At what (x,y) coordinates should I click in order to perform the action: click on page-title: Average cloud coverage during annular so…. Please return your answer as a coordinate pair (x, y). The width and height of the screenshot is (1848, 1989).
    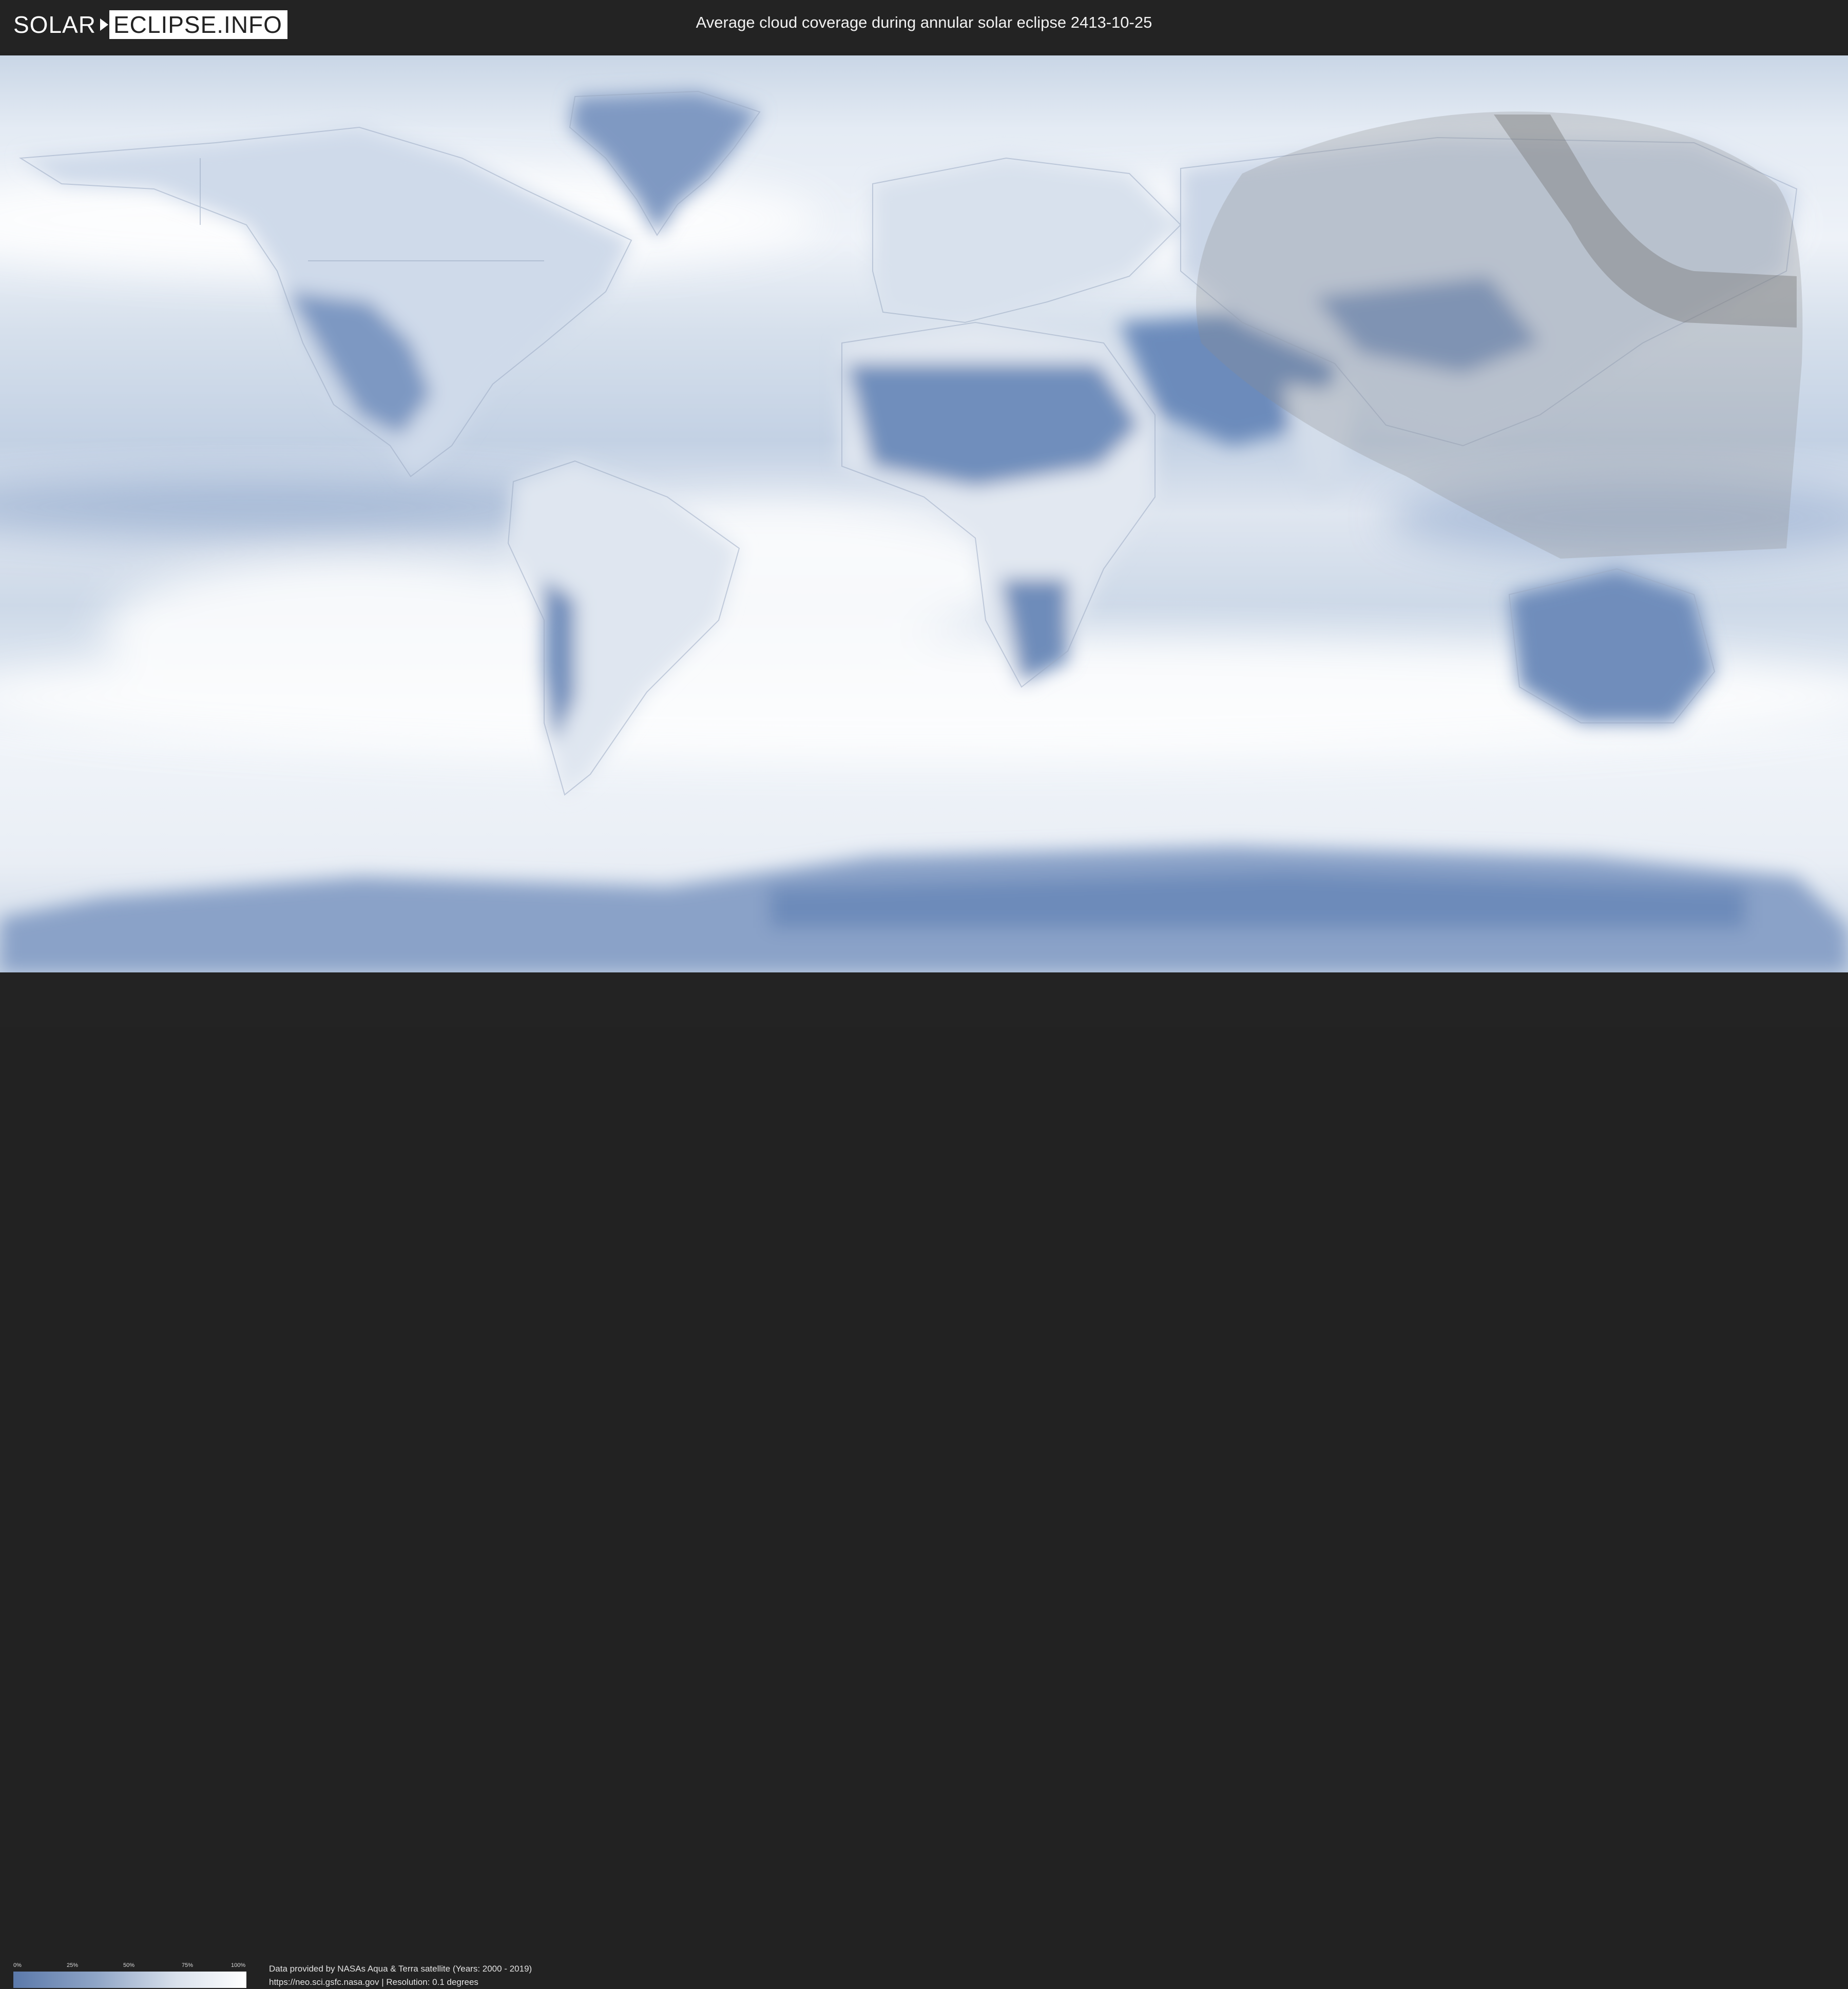
    Looking at the image, I should click on (924, 22).